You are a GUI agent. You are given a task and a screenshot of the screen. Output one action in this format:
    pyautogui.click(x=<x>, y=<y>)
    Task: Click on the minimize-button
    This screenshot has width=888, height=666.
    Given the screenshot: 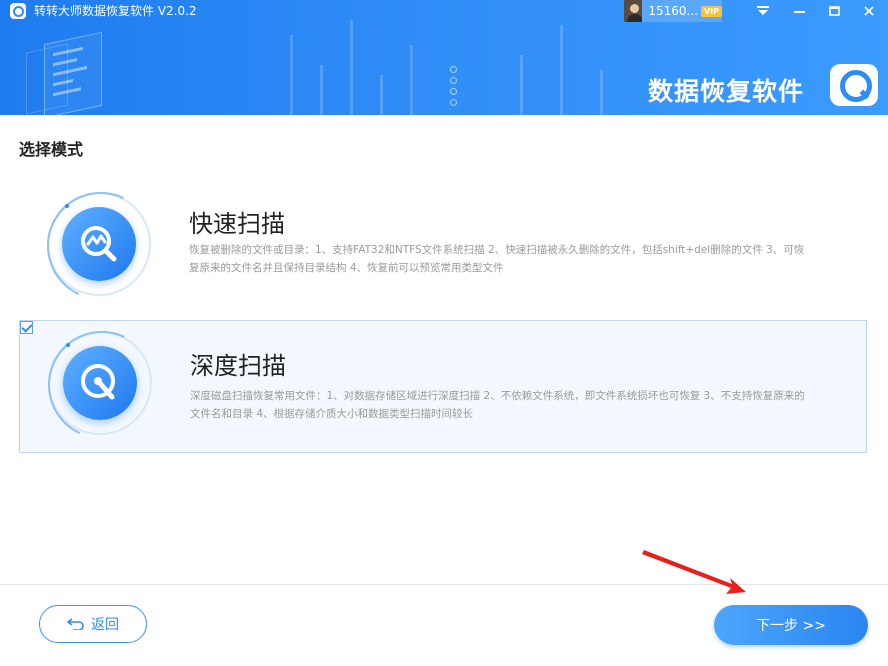 What is the action you would take?
    pyautogui.click(x=799, y=11)
    